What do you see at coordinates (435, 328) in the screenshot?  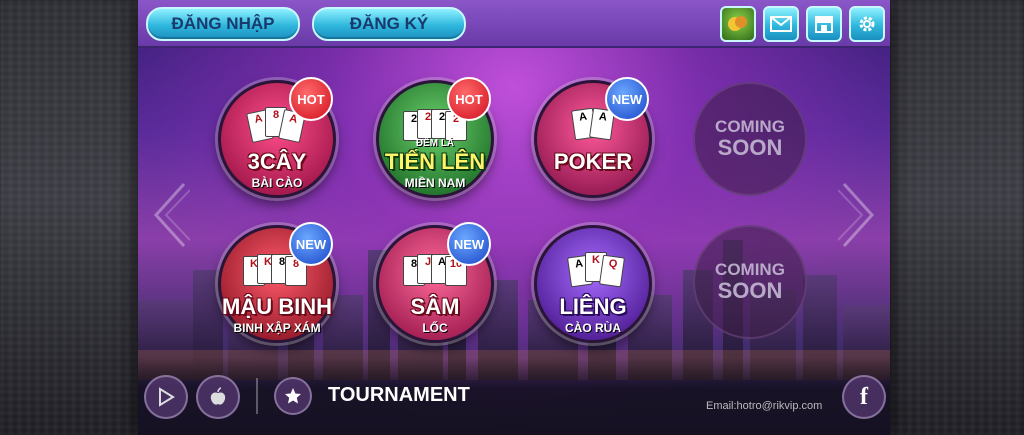 I see `game-subtitle: LỐC` at bounding box center [435, 328].